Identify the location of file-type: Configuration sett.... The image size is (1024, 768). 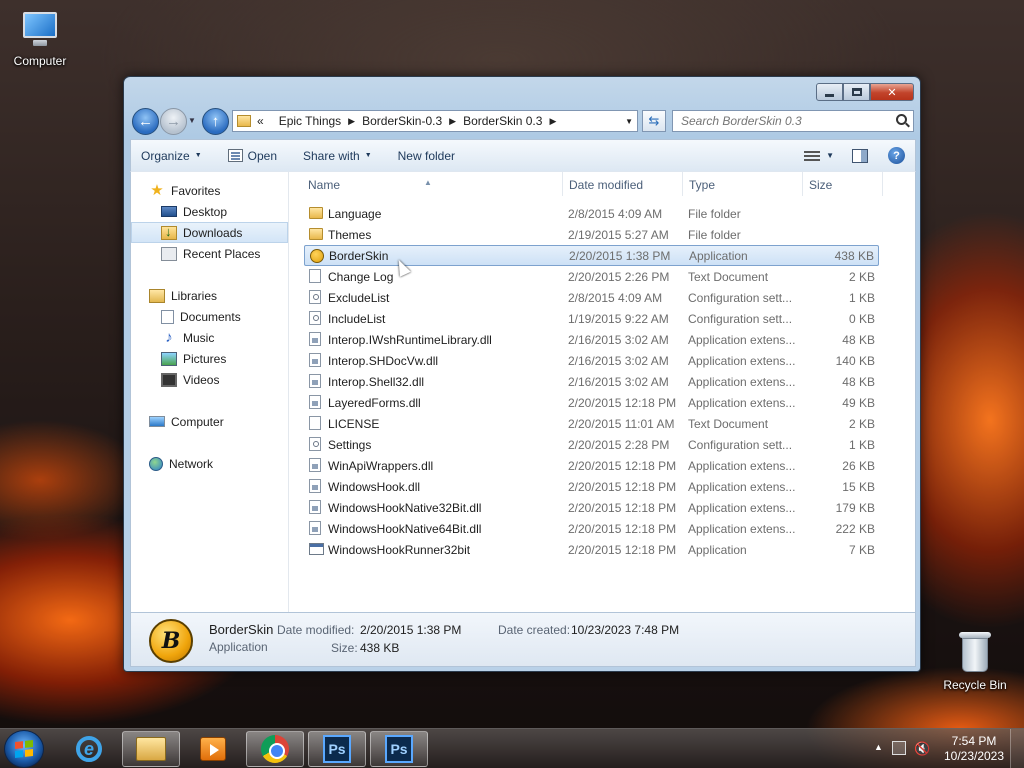
(740, 297).